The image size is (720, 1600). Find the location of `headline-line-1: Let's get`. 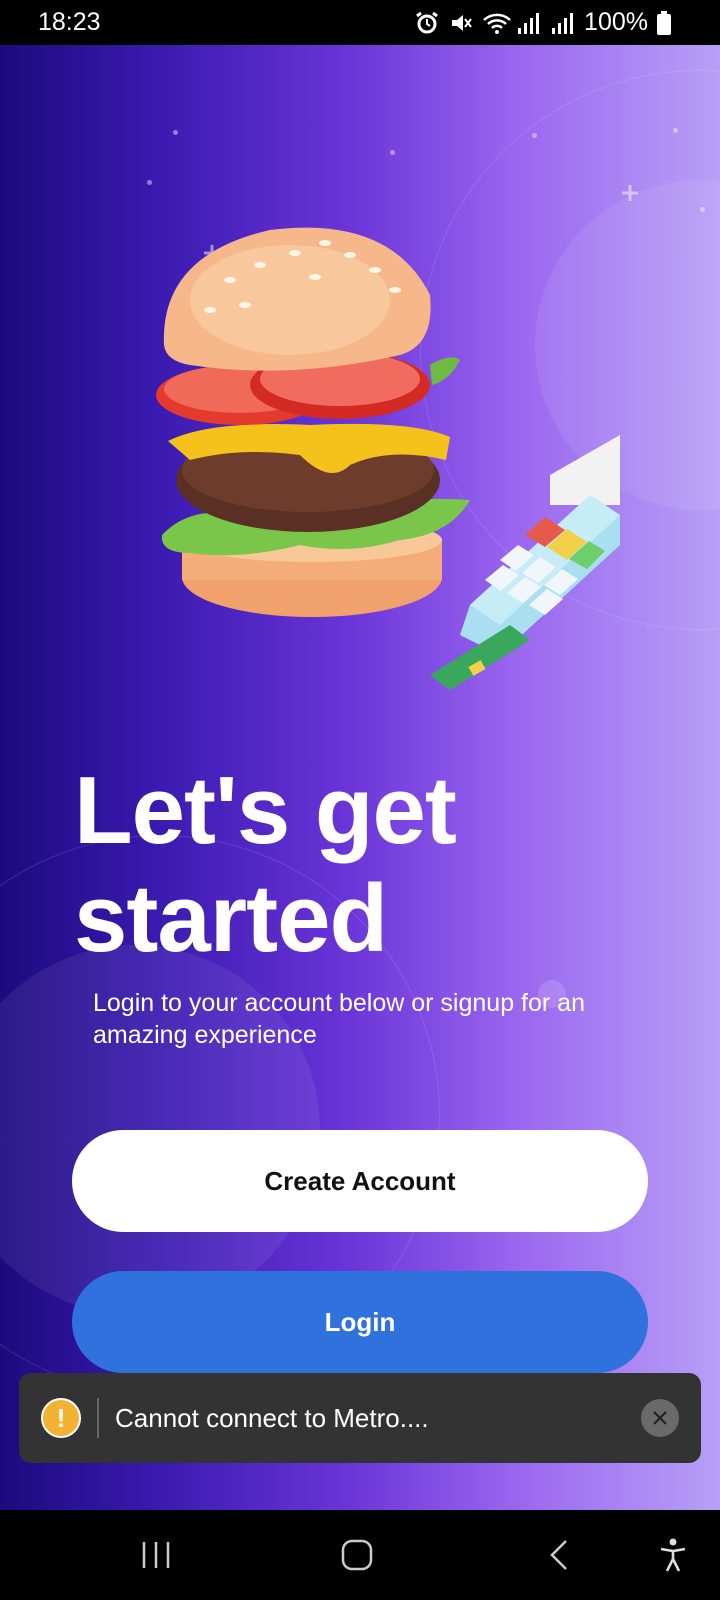

headline-line-1: Let's get is located at coordinates (265, 810).